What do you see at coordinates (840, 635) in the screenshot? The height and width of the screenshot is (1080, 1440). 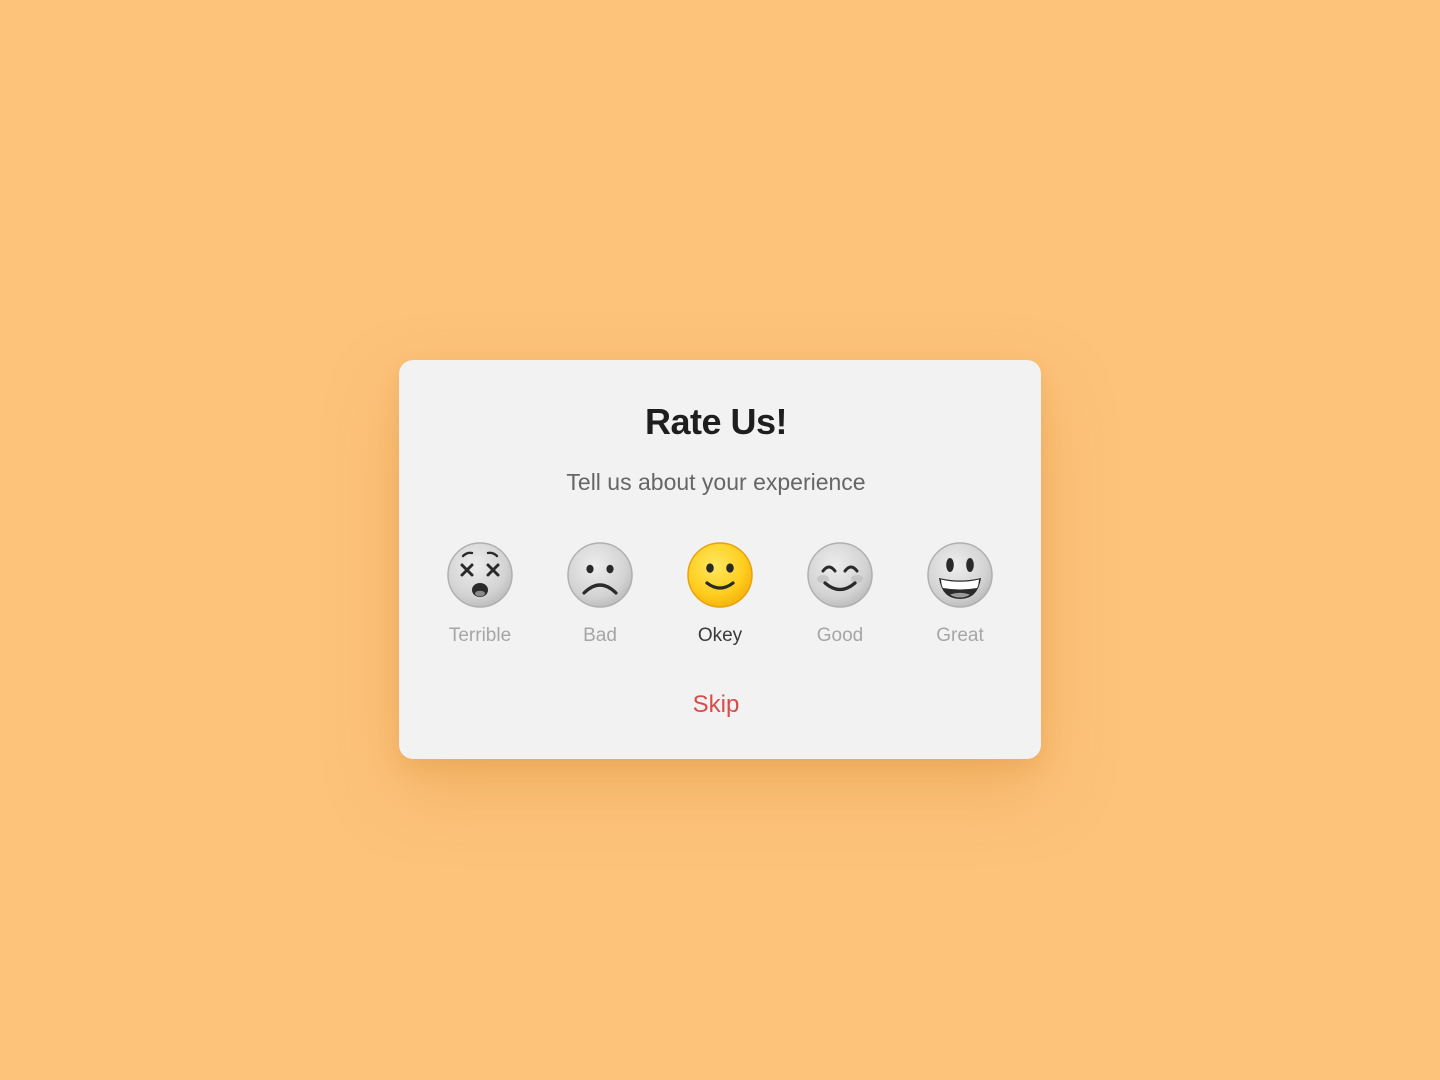 I see `rating-label: Good` at bounding box center [840, 635].